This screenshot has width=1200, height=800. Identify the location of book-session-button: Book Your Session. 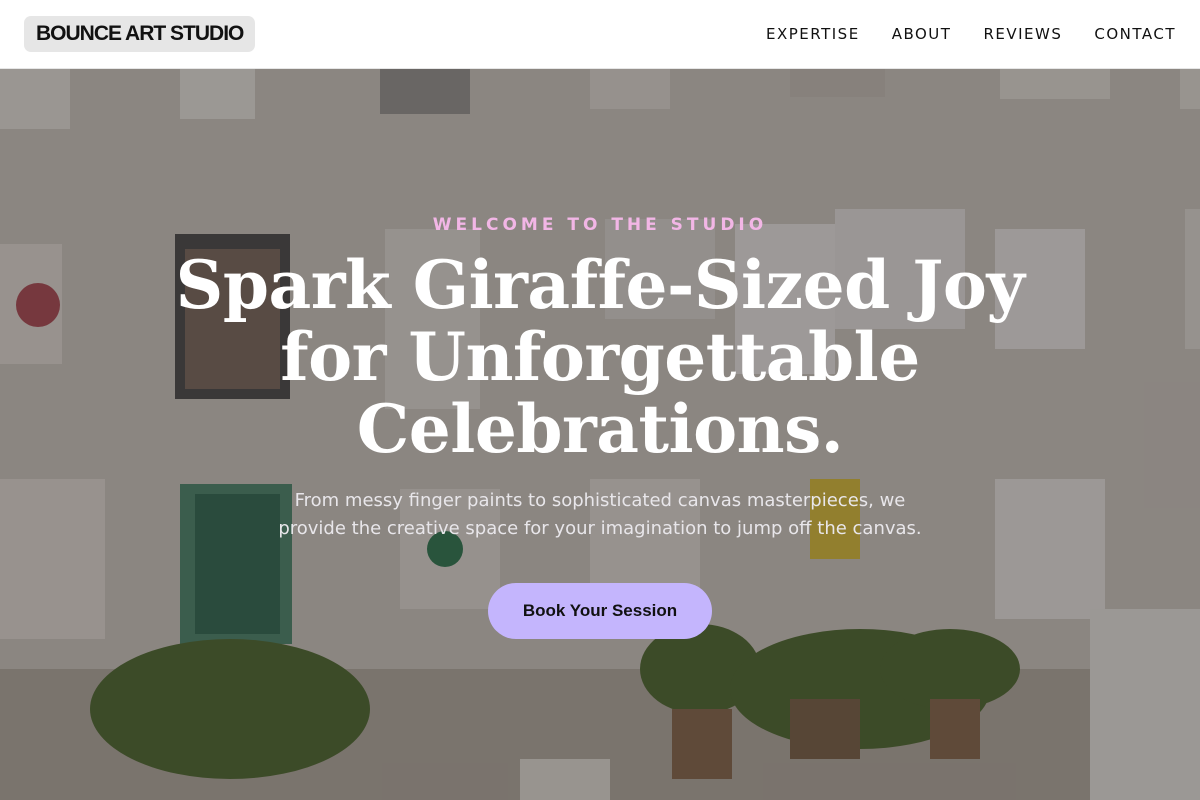
(600, 611).